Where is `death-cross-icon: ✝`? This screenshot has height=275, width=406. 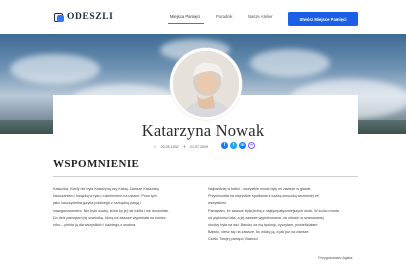 death-cross-icon: ✝ is located at coordinates (184, 146).